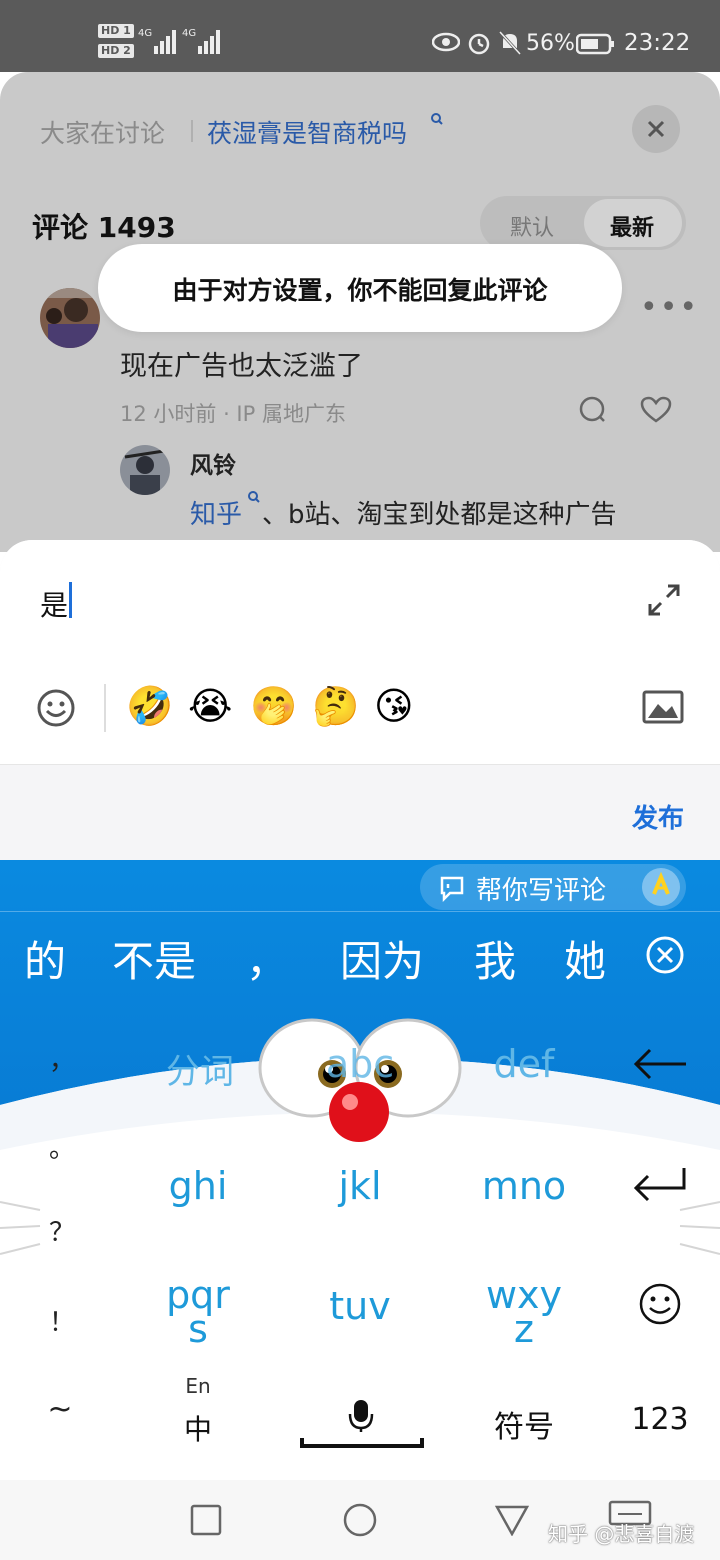 This screenshot has height=1560, width=720. I want to click on signal1-icon, so click(165, 42).